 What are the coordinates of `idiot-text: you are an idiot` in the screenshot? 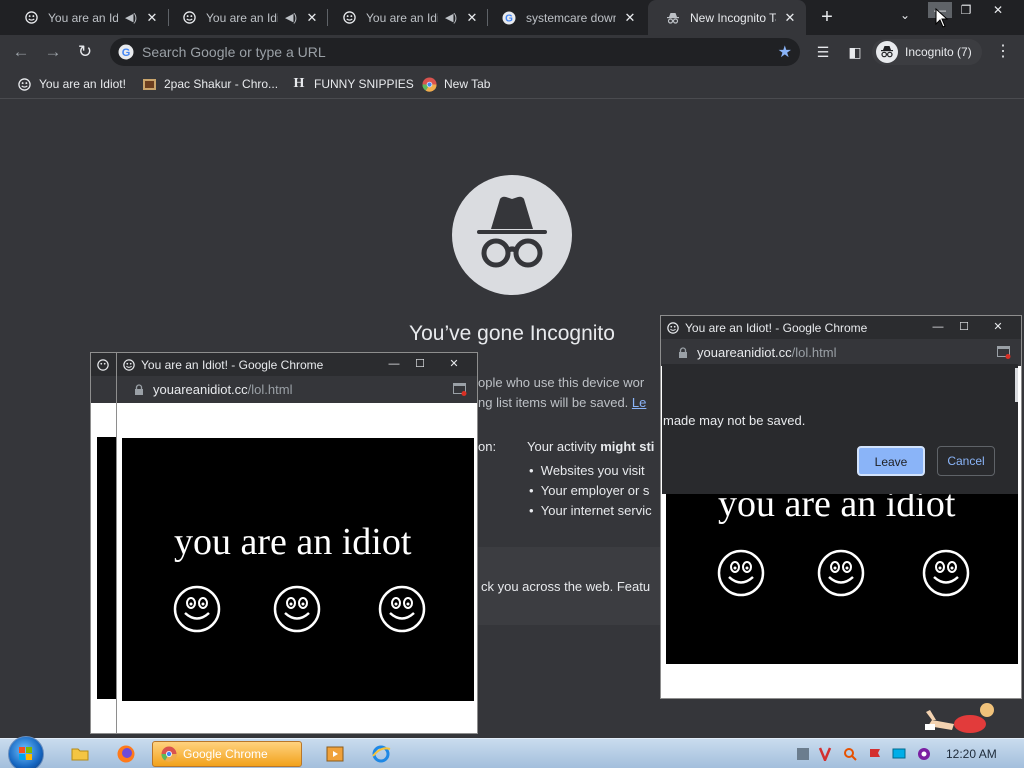 It's located at (293, 542).